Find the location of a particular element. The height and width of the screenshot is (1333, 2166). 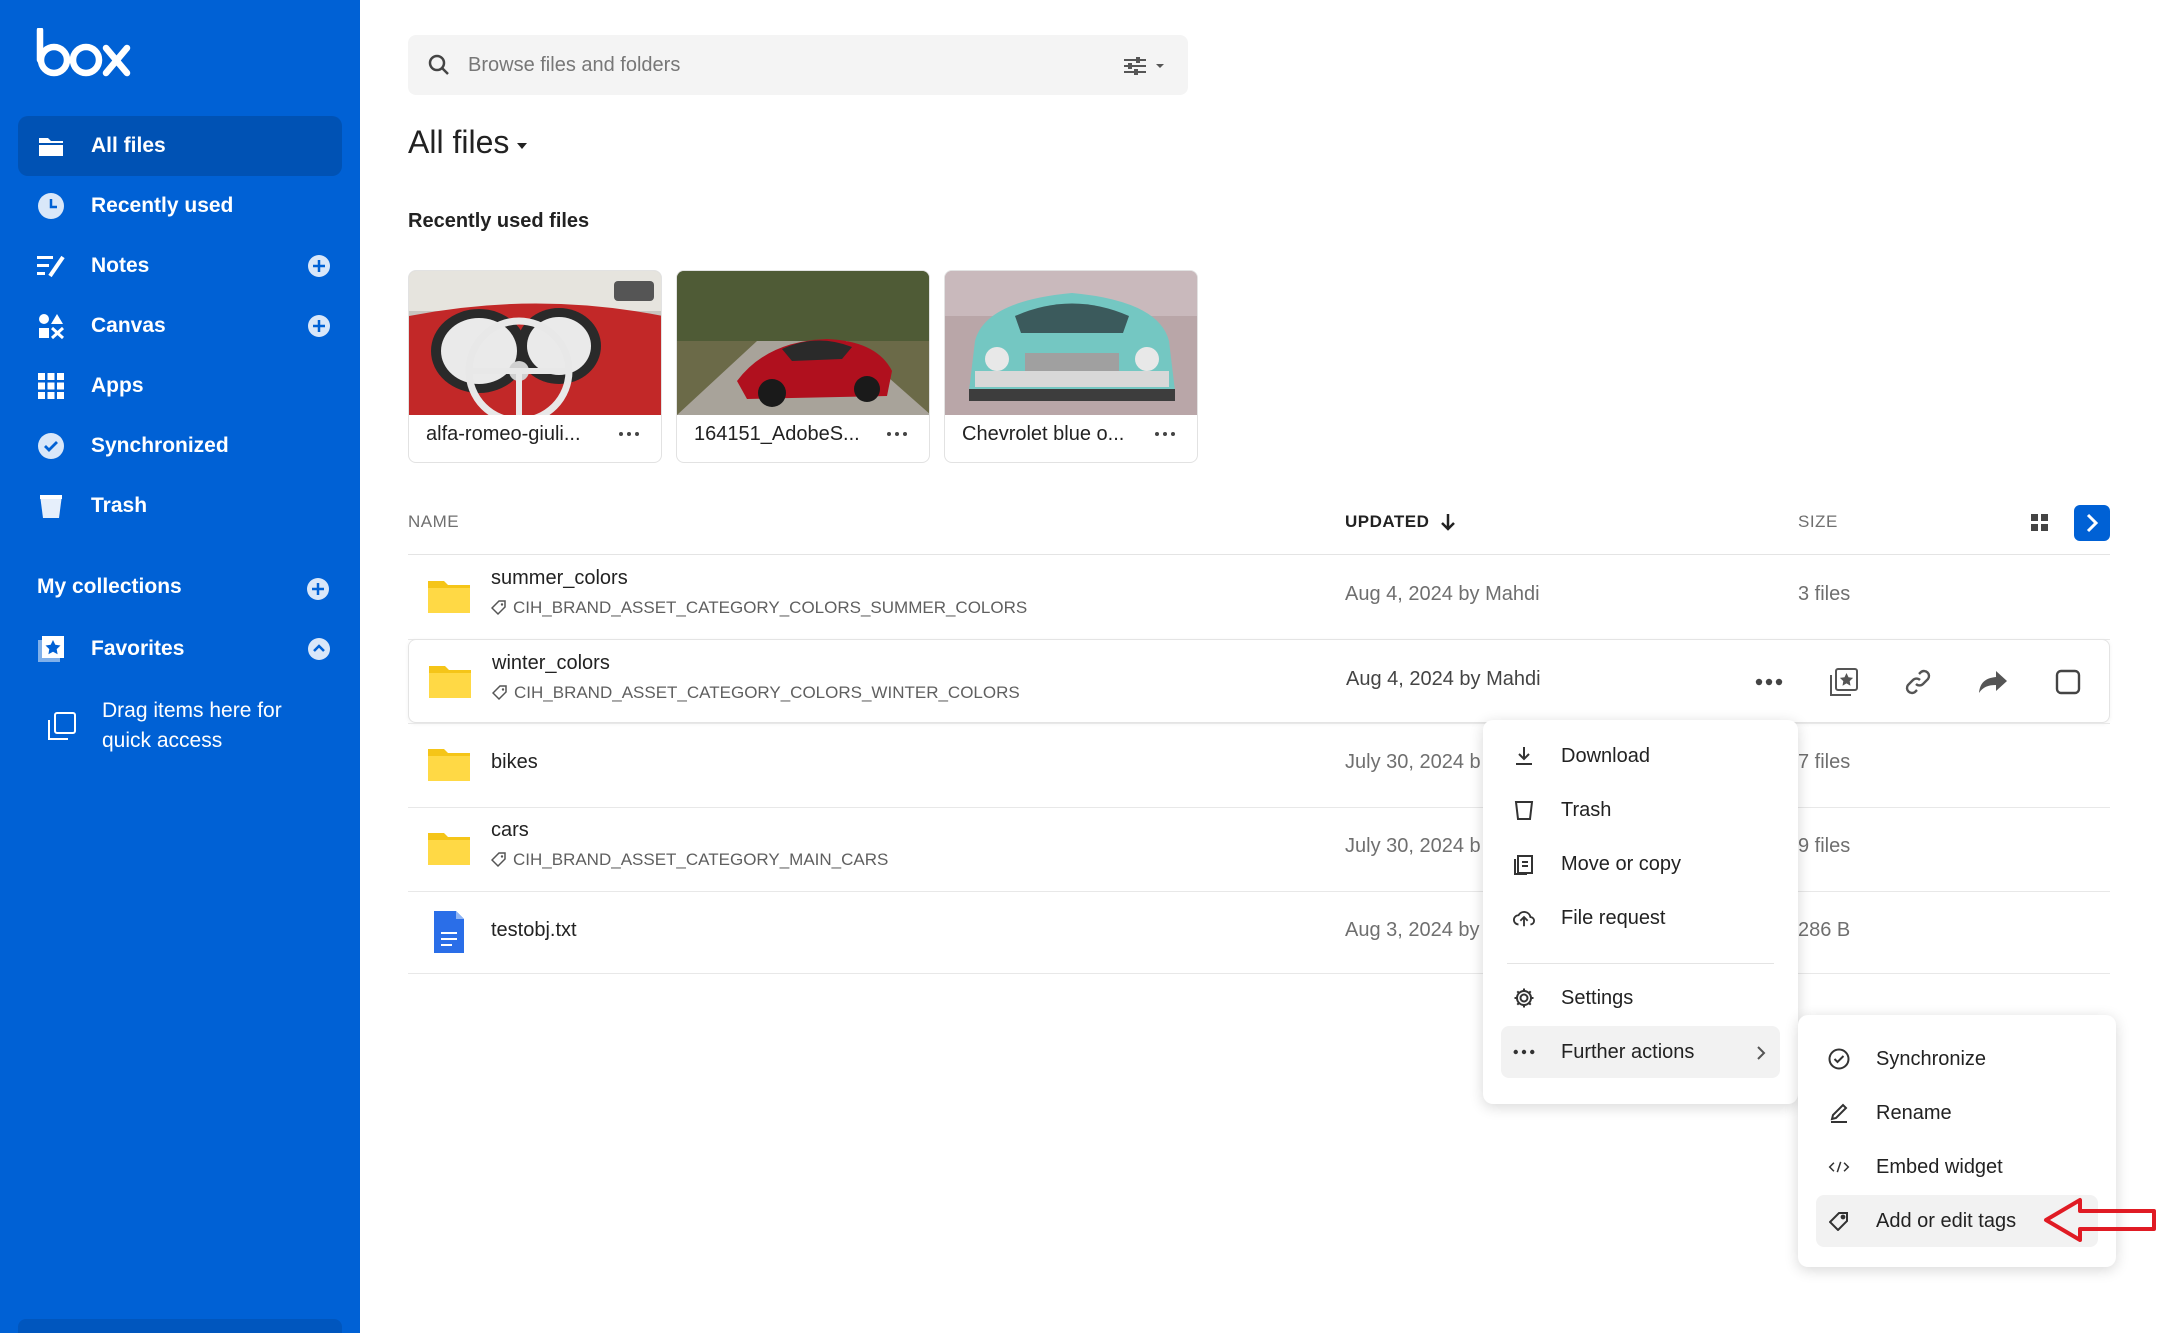

menu-item-file-request: File request is located at coordinates (1640, 918).